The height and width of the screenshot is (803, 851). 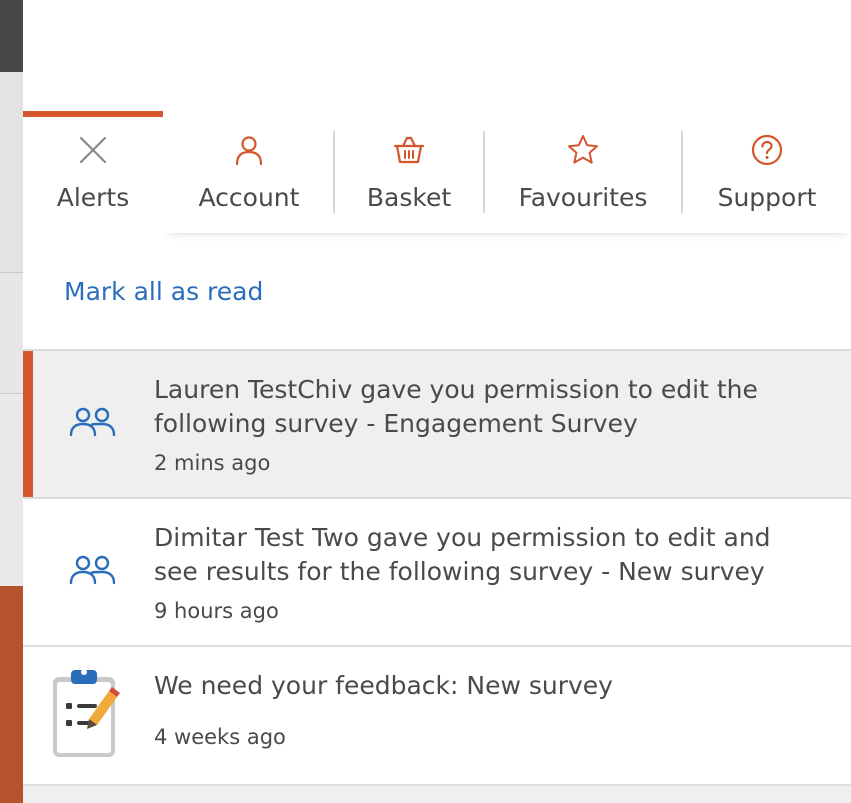 I want to click on notification-message: We need your feedback: New survey, so click(x=383, y=685).